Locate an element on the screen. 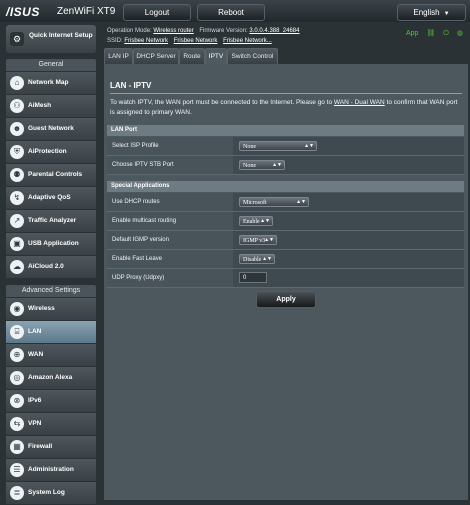  igmp-version-label: Default IGMP version is located at coordinates (170, 240).